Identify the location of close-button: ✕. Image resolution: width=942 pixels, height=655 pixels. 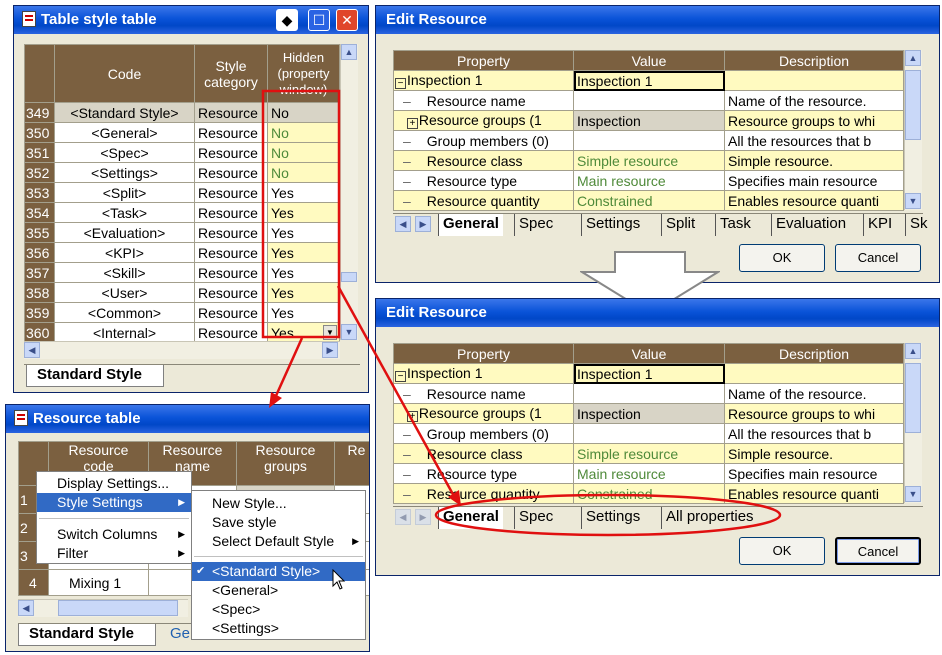
(347, 20).